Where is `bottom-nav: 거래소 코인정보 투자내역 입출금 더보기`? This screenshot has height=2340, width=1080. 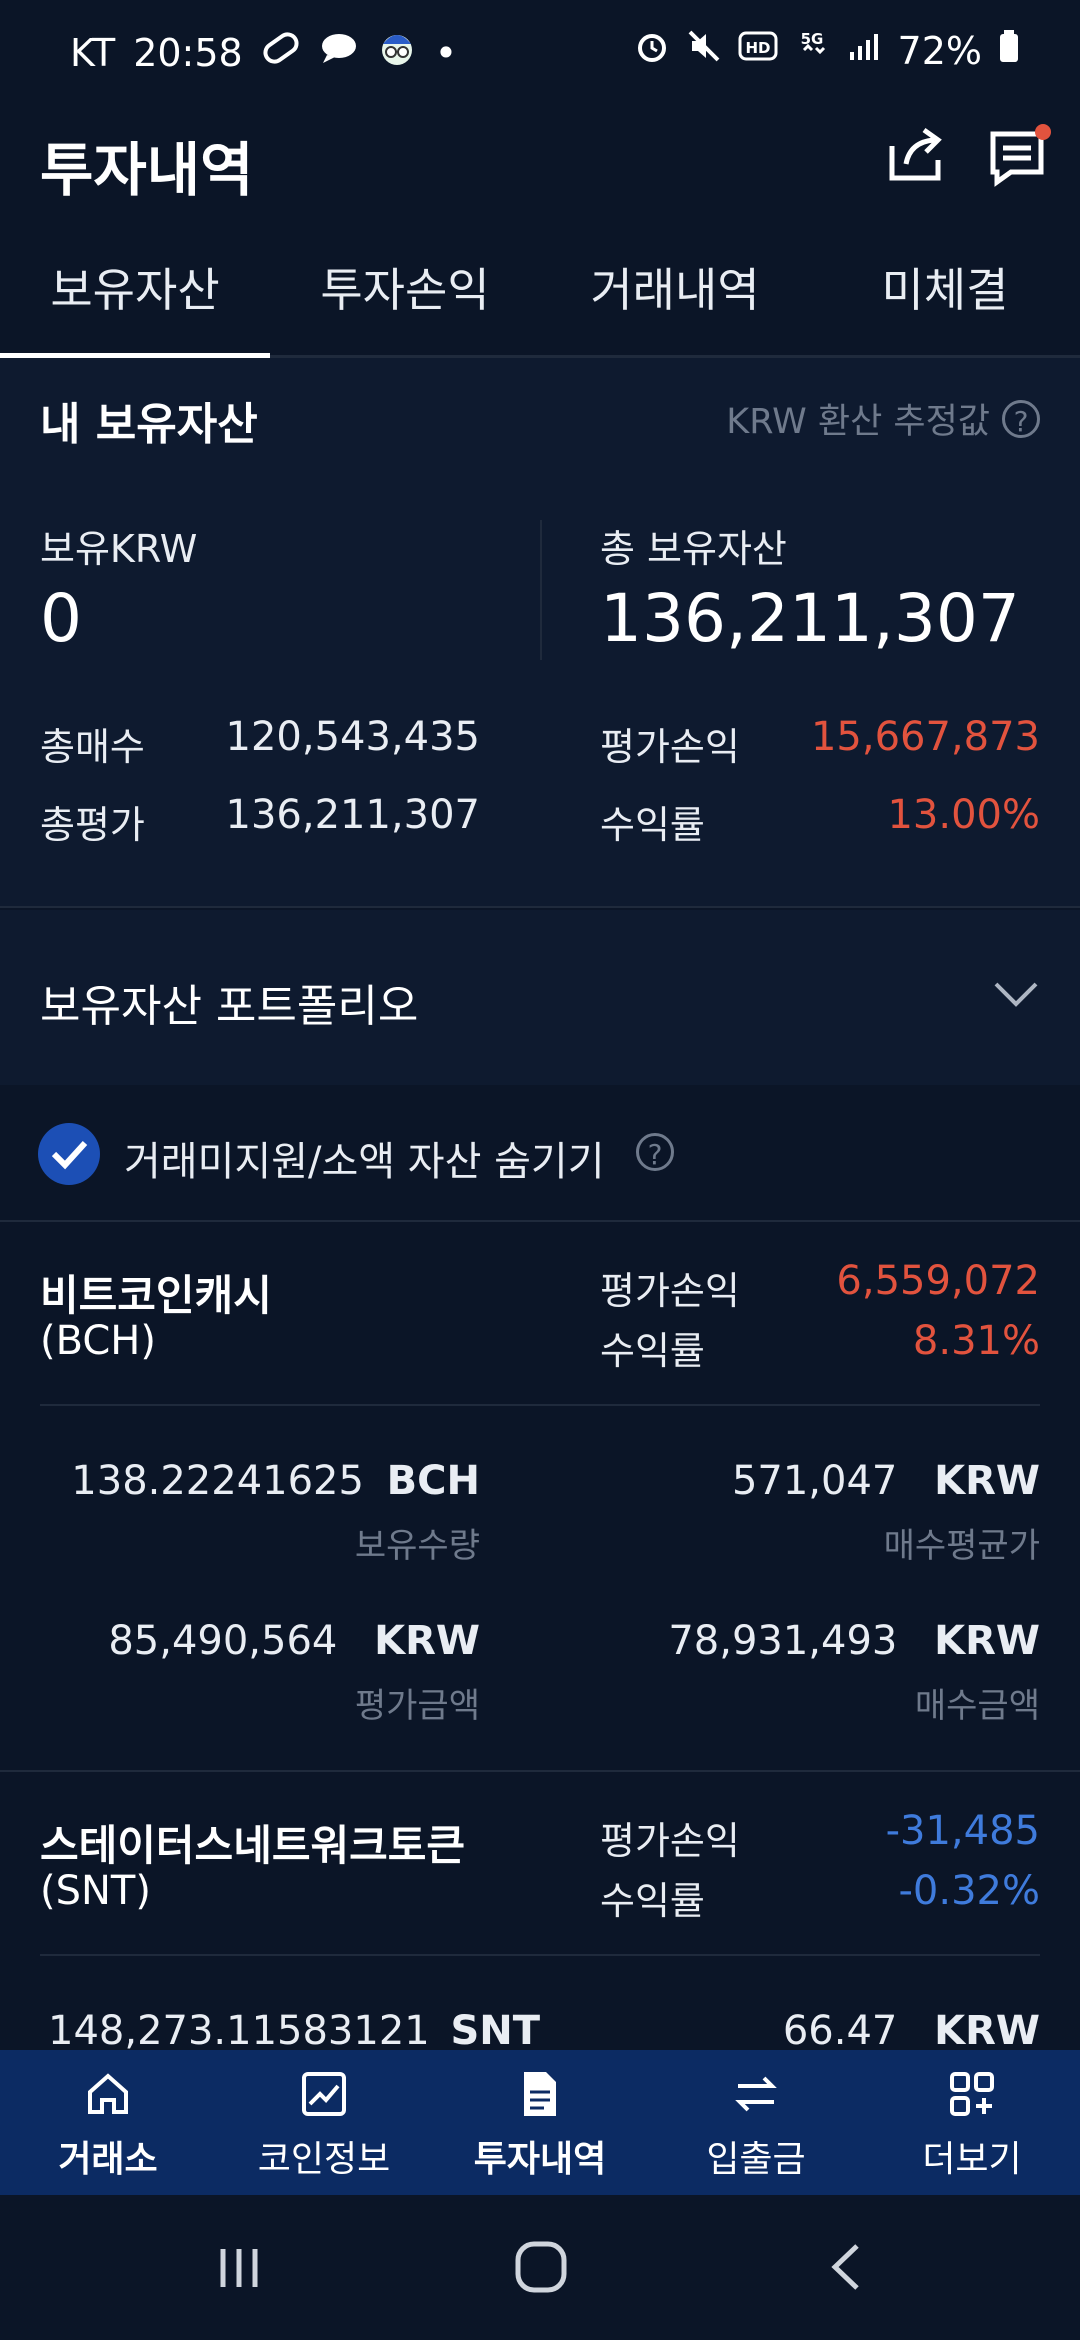 bottom-nav: 거래소 코인정보 투자내역 입출금 더보기 is located at coordinates (540, 2122).